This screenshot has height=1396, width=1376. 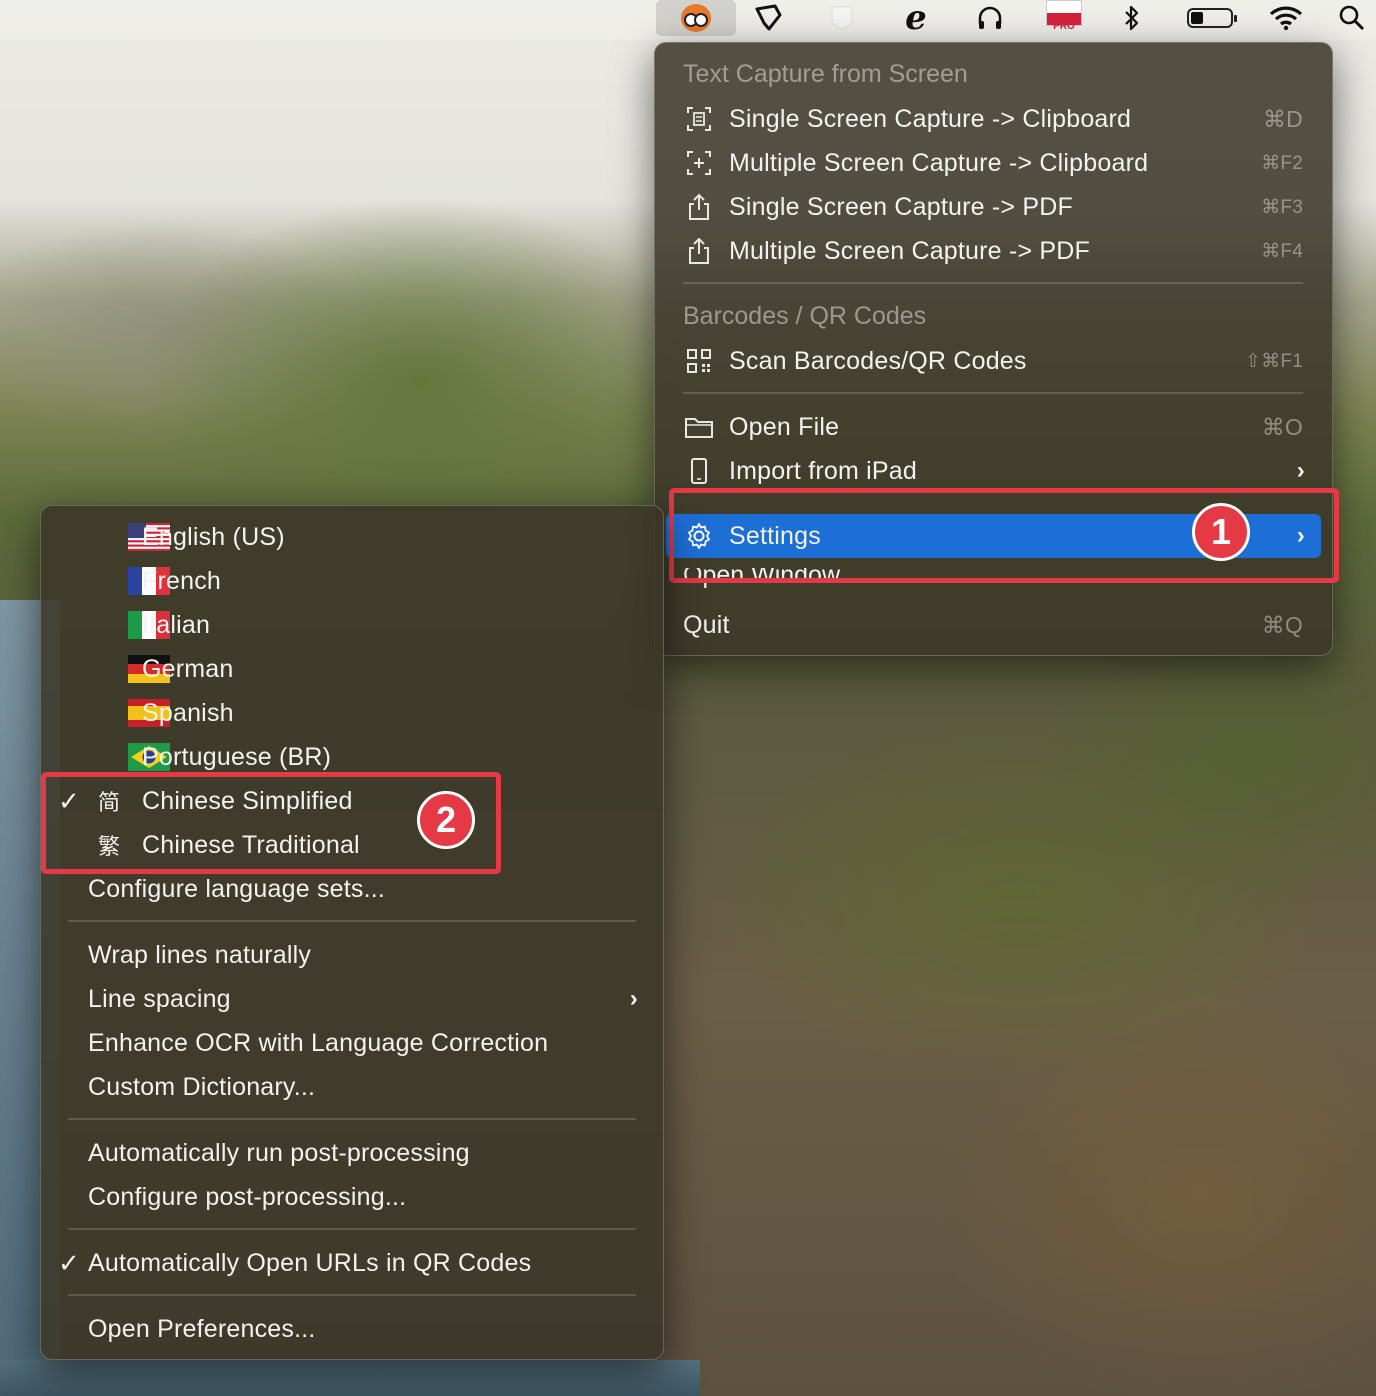 What do you see at coordinates (696, 18) in the screenshot?
I see `owl-app-icon` at bounding box center [696, 18].